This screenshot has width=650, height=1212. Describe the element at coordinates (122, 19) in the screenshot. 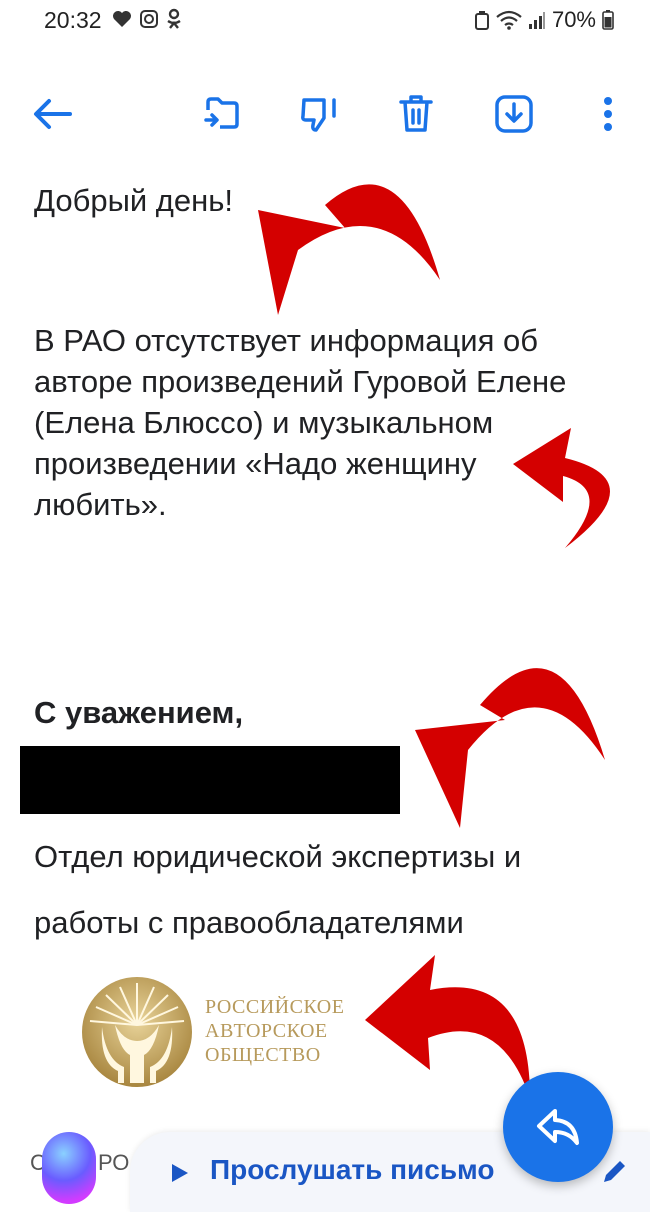

I see `heart-icon` at that location.